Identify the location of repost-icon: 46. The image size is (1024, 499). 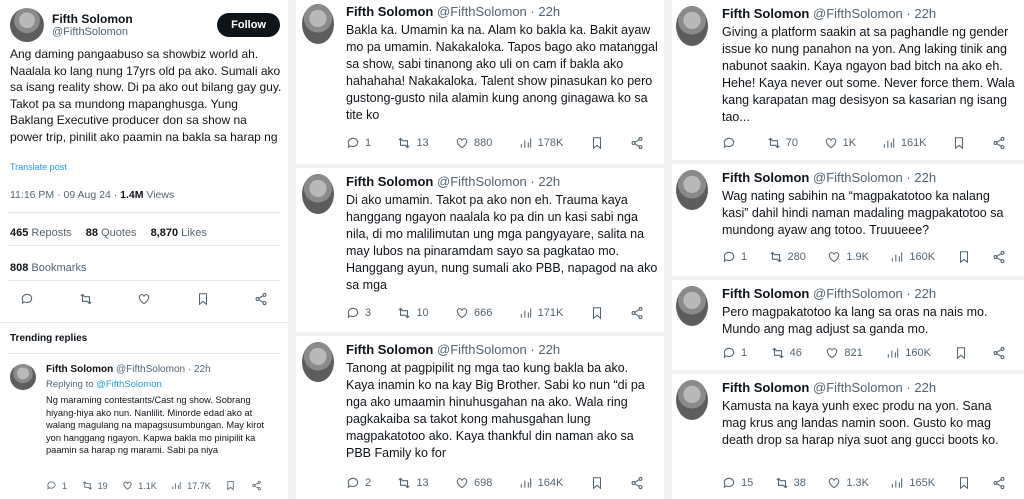
(786, 353).